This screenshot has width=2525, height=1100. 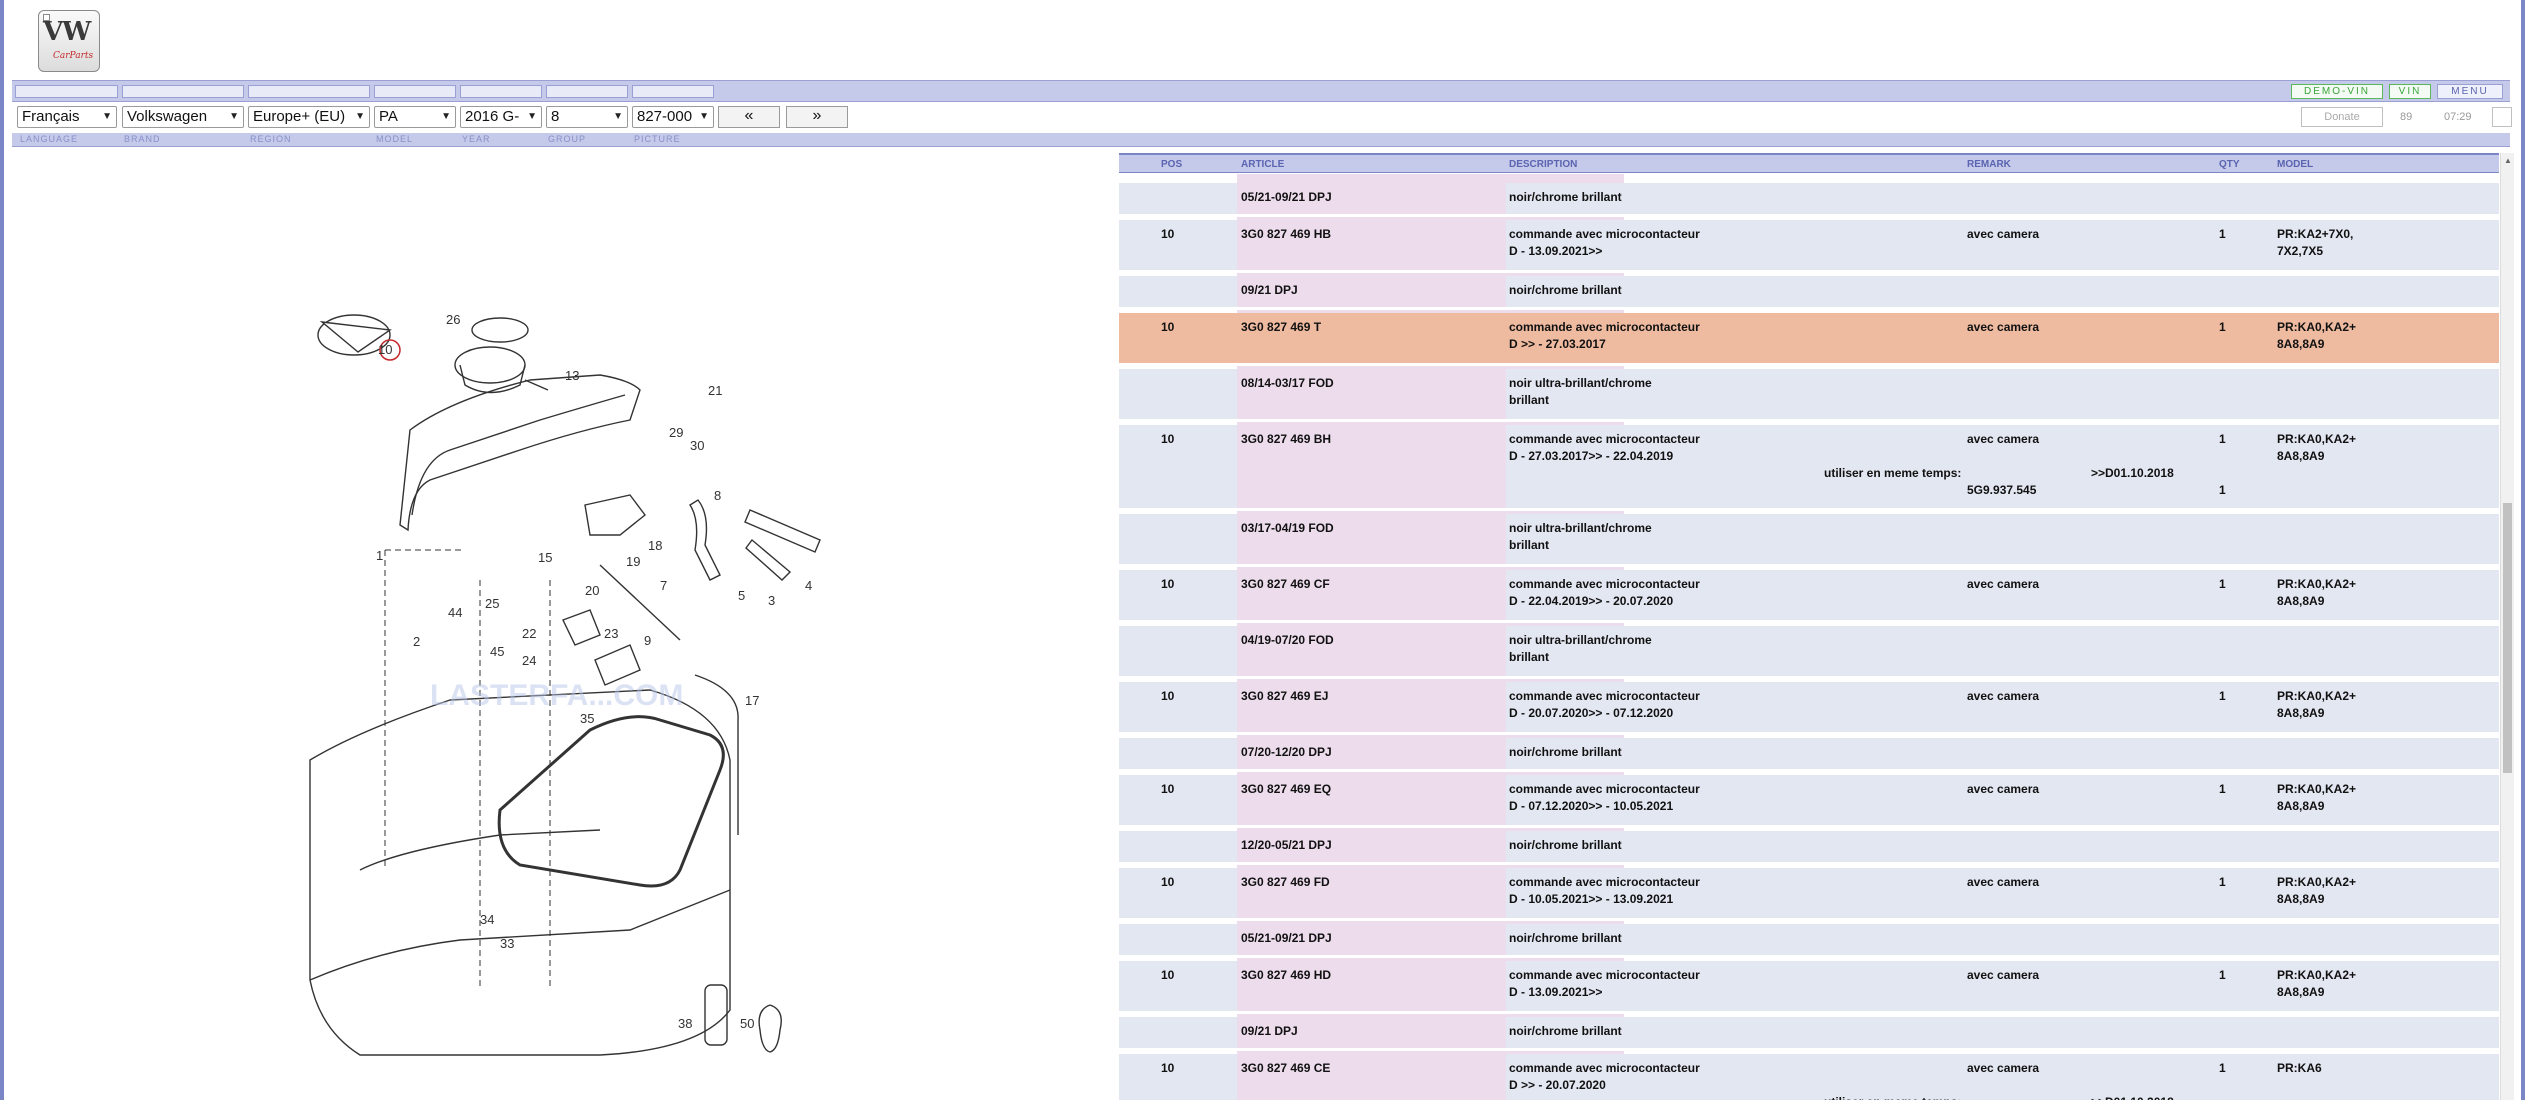 I want to click on row-article: 09/21 DPJ, so click(x=1269, y=1031).